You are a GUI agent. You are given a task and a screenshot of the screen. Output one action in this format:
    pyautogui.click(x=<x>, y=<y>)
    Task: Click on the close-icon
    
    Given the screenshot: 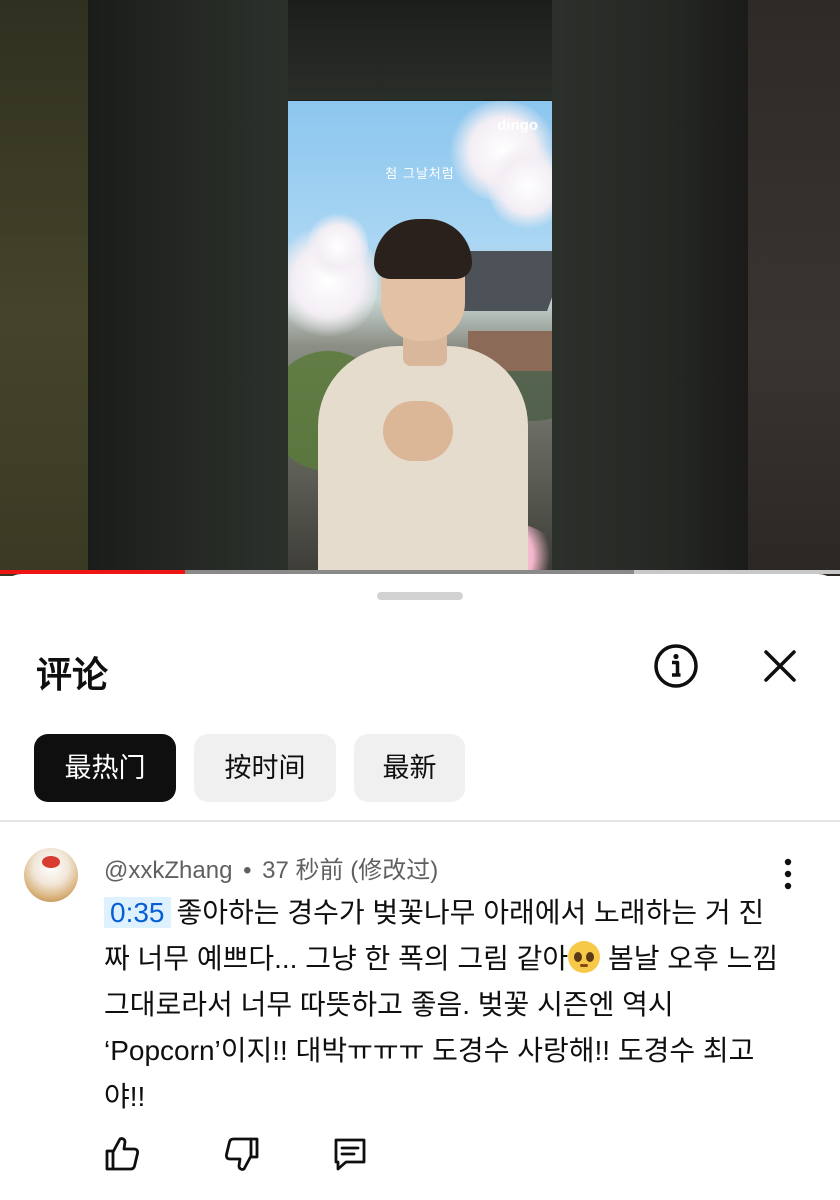 What is the action you would take?
    pyautogui.click(x=780, y=666)
    